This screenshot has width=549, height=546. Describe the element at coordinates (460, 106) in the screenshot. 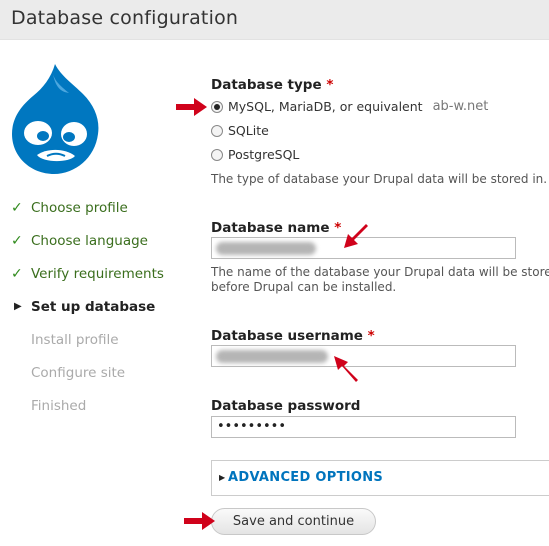

I see `watermark-text: ab-w.net` at that location.